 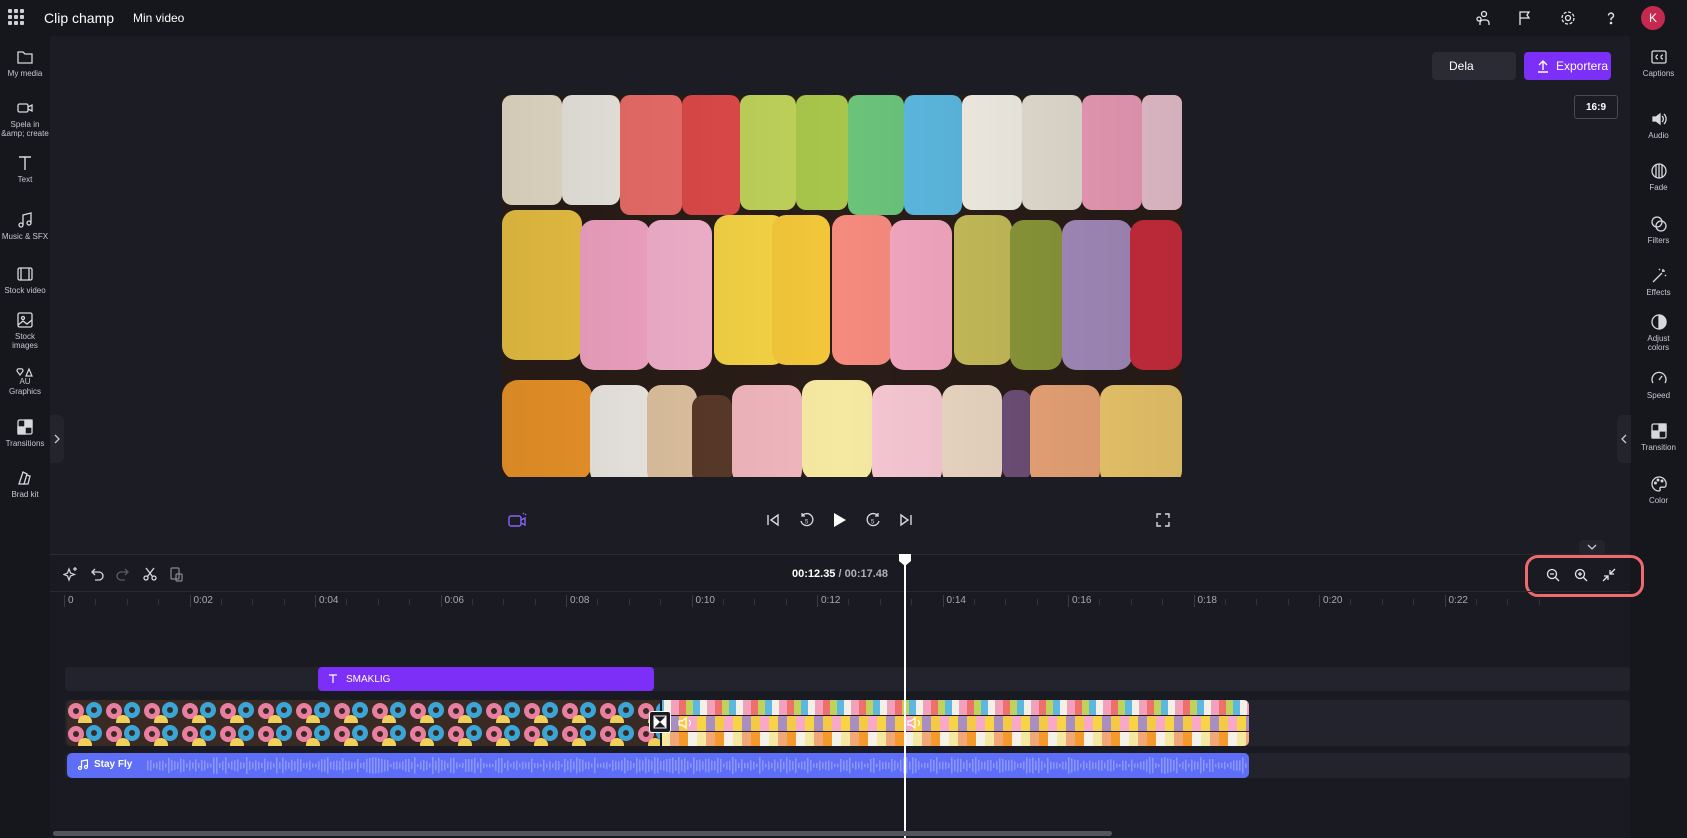 What do you see at coordinates (25, 118) in the screenshot?
I see `sidebar-item-record-create: Spela in &amp; create` at bounding box center [25, 118].